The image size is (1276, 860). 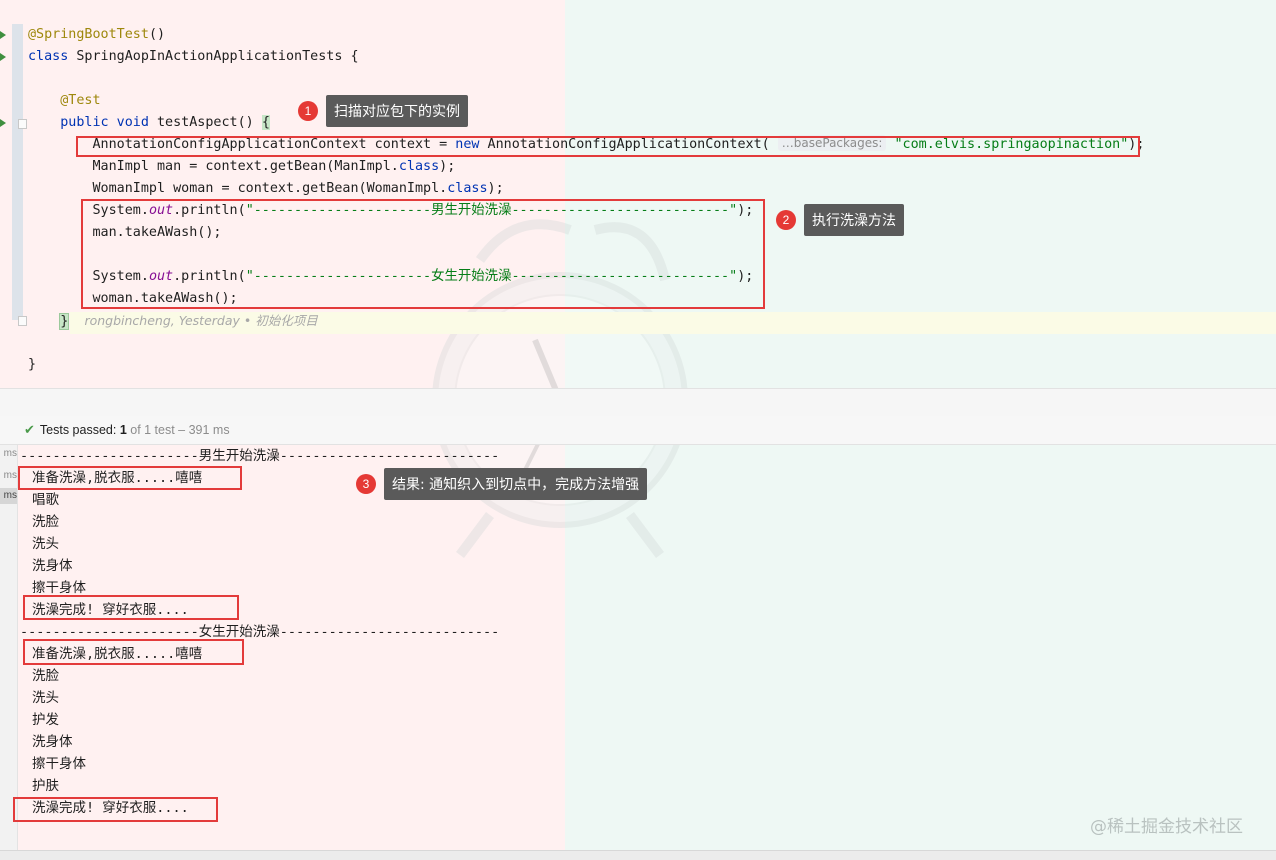 What do you see at coordinates (104, 122) in the screenshot?
I see `code-token: public void` at bounding box center [104, 122].